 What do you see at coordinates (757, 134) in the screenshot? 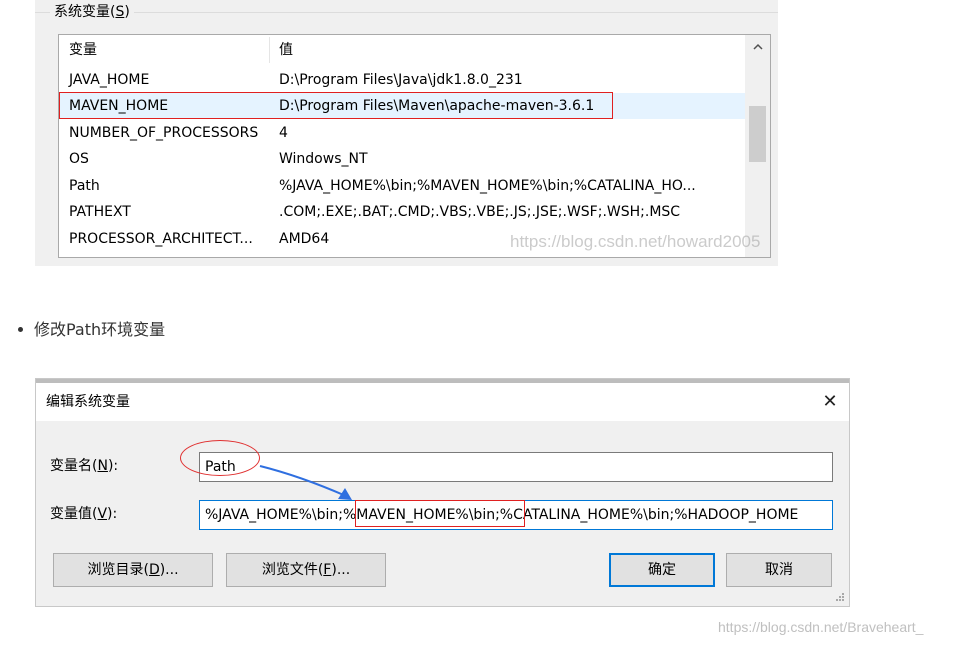
I see `scrollbar-thumb` at bounding box center [757, 134].